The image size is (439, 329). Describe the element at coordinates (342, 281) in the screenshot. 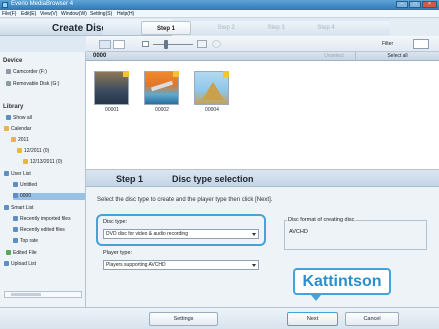

I see `callout-label: Kattintson` at that location.